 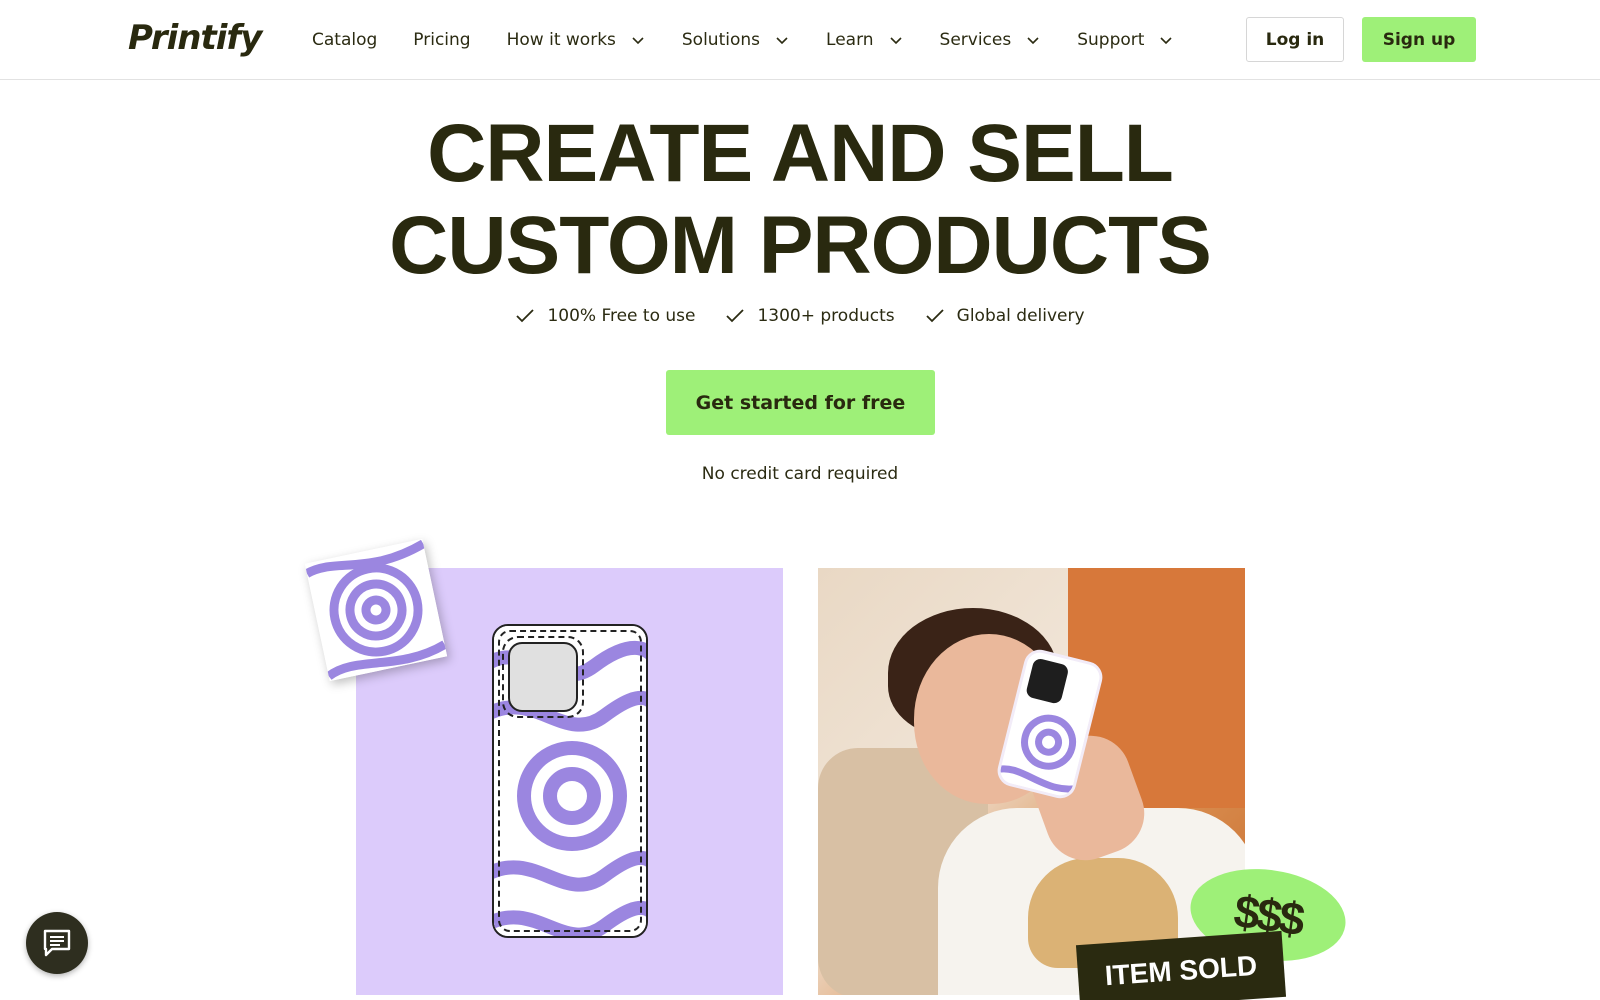 What do you see at coordinates (543, 677) in the screenshot?
I see `camera-cutout` at bounding box center [543, 677].